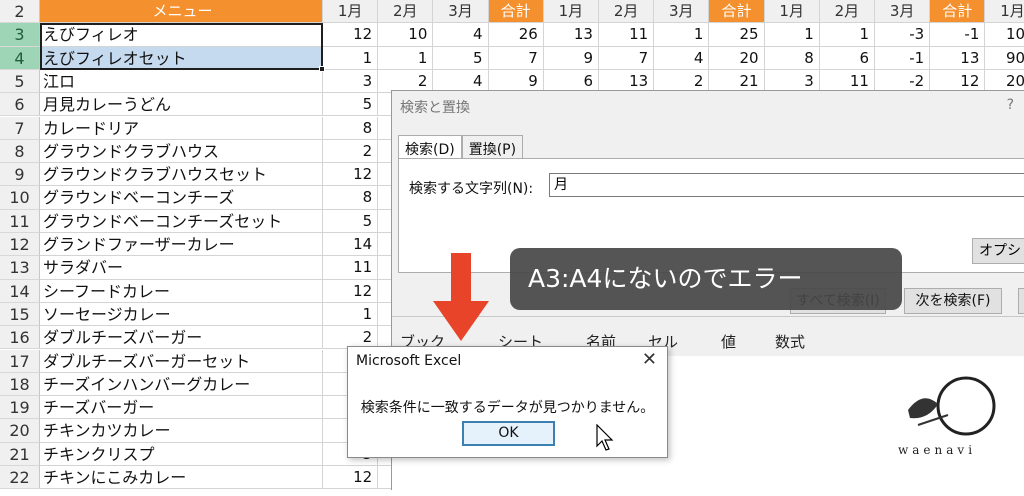 The width and height of the screenshot is (1024, 496). I want to click on value-cell: 9, so click(571, 58).